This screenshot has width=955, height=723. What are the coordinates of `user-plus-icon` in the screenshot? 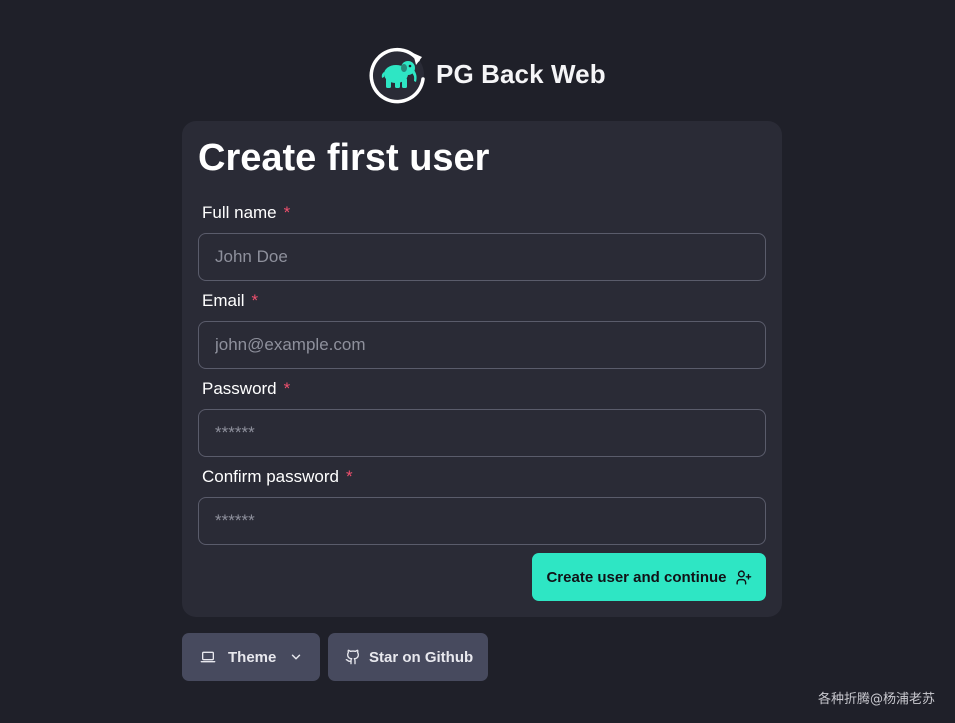 It's located at (743, 577).